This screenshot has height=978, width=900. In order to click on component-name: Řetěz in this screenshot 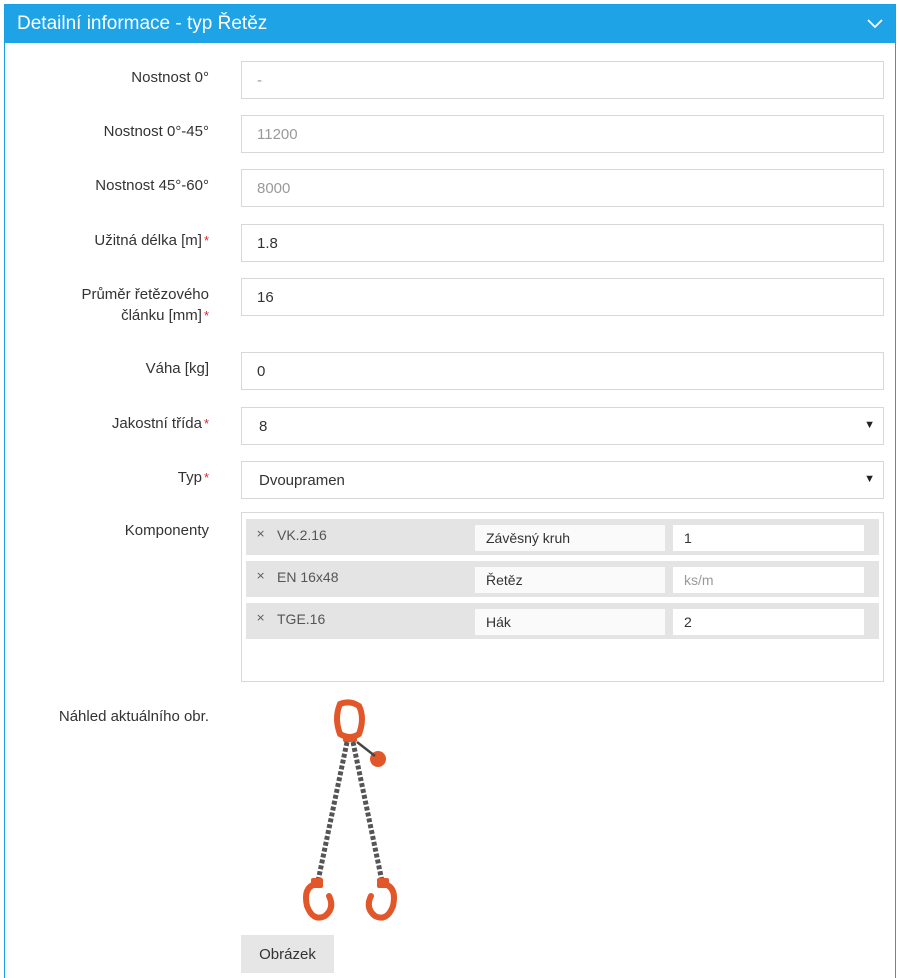, I will do `click(570, 580)`.